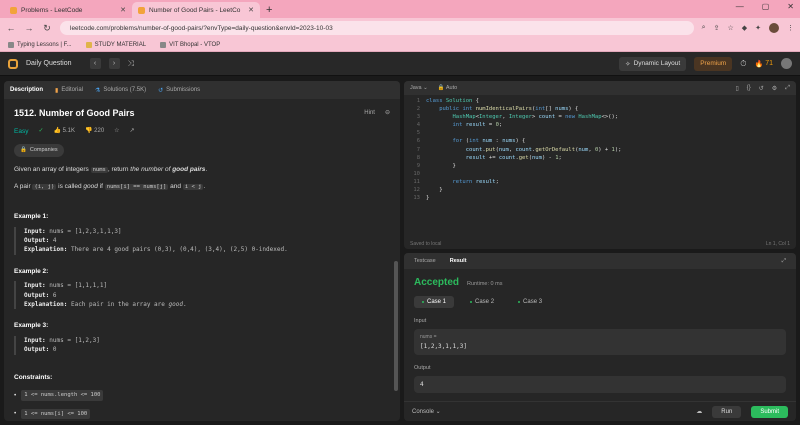  I want to click on inline-code: nums, so click(99, 169).